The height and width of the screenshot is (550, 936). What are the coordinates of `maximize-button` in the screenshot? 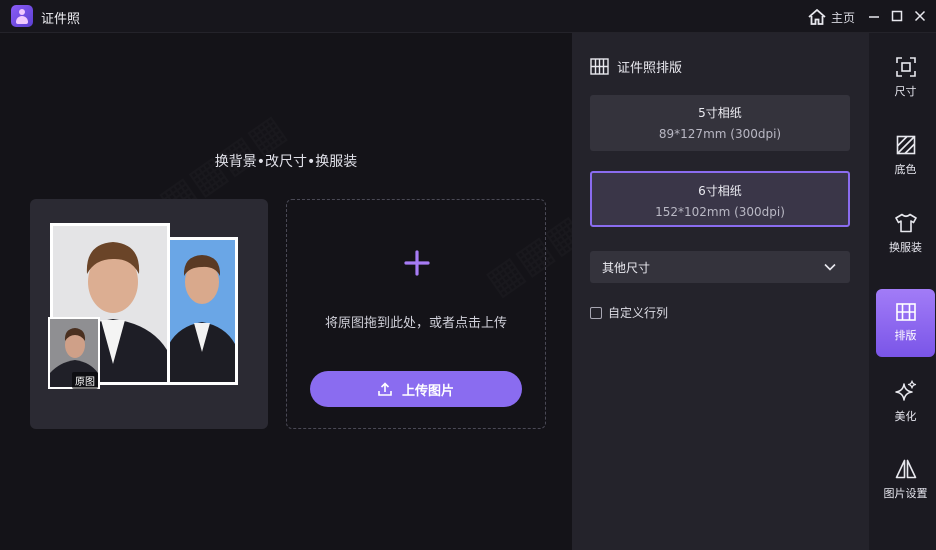 It's located at (897, 16).